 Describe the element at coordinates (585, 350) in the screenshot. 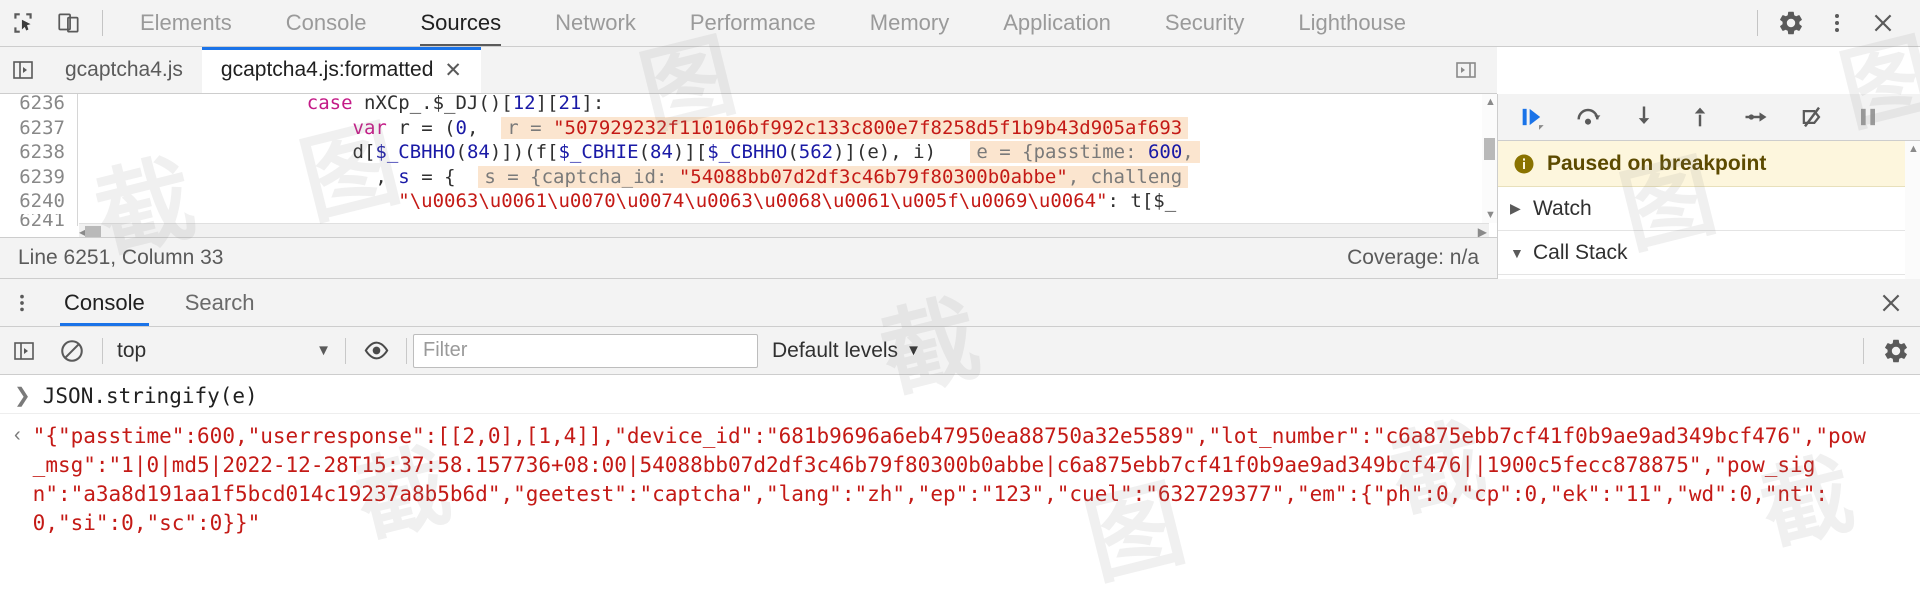

I see `filter-input` at that location.